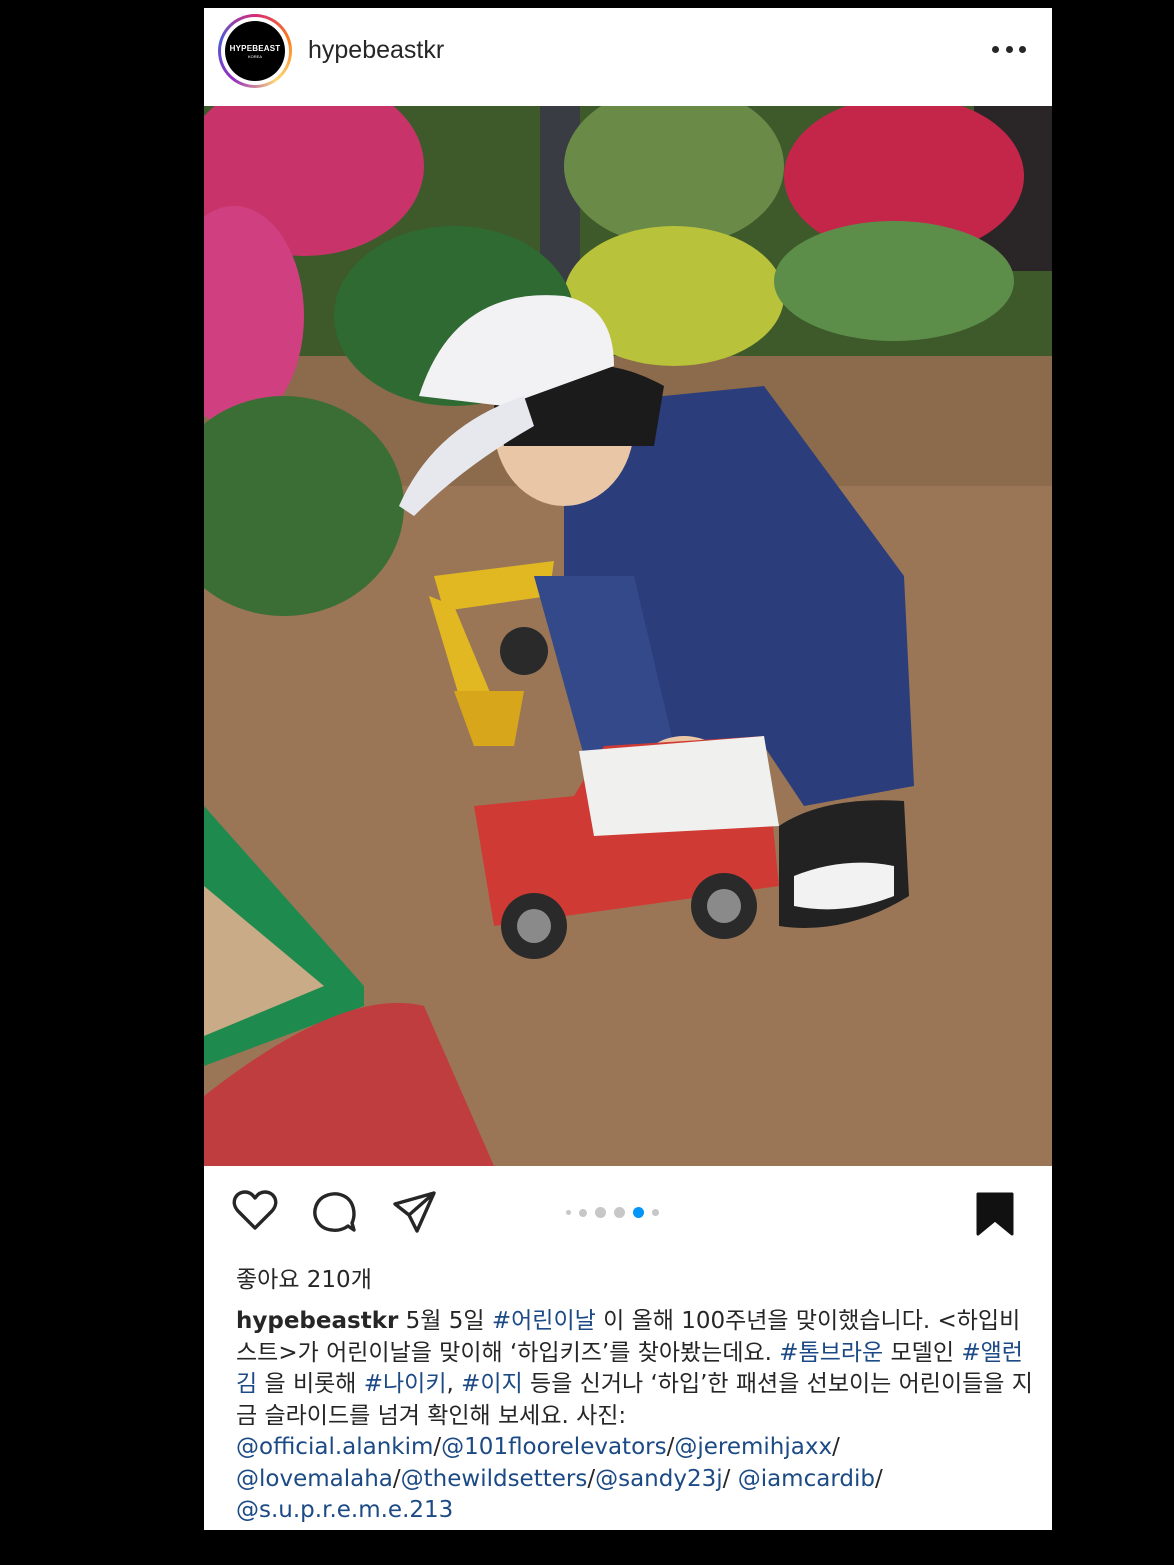 The image size is (1174, 1565). What do you see at coordinates (628, 57) in the screenshot?
I see `post-header: HYPEBEAST KOREA hypebeastkr` at bounding box center [628, 57].